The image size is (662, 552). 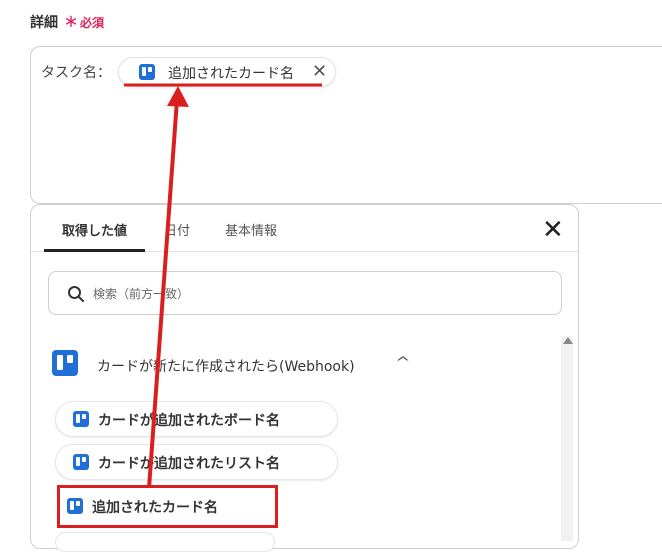 What do you see at coordinates (94, 229) in the screenshot?
I see `tab-acquired-values: 取得した値` at bounding box center [94, 229].